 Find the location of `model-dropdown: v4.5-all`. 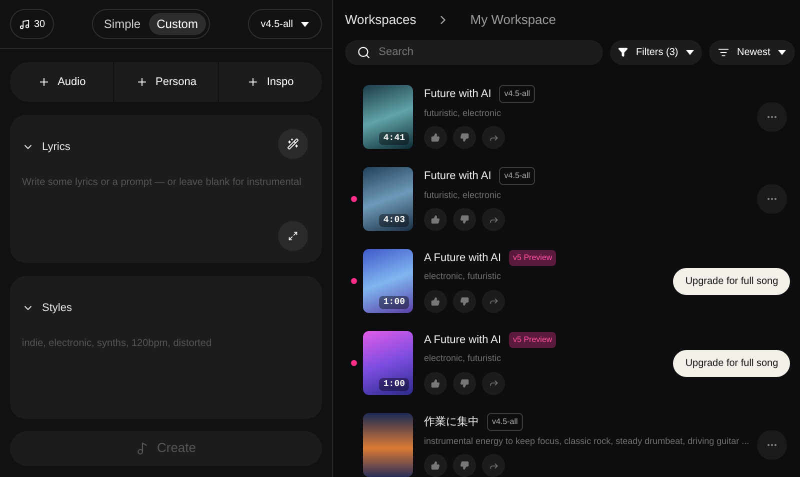

model-dropdown: v4.5-all is located at coordinates (285, 24).